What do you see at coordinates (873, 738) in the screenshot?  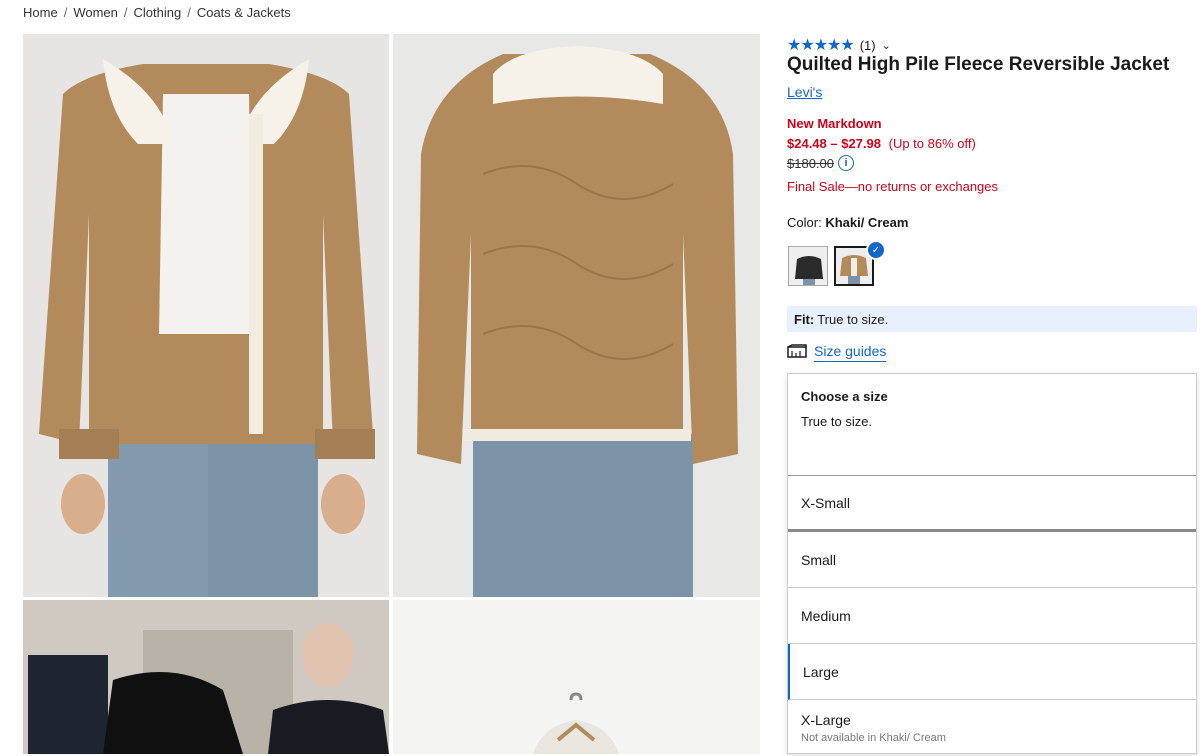 I see `size-option-availability: Not available in Khaki/ Cream` at bounding box center [873, 738].